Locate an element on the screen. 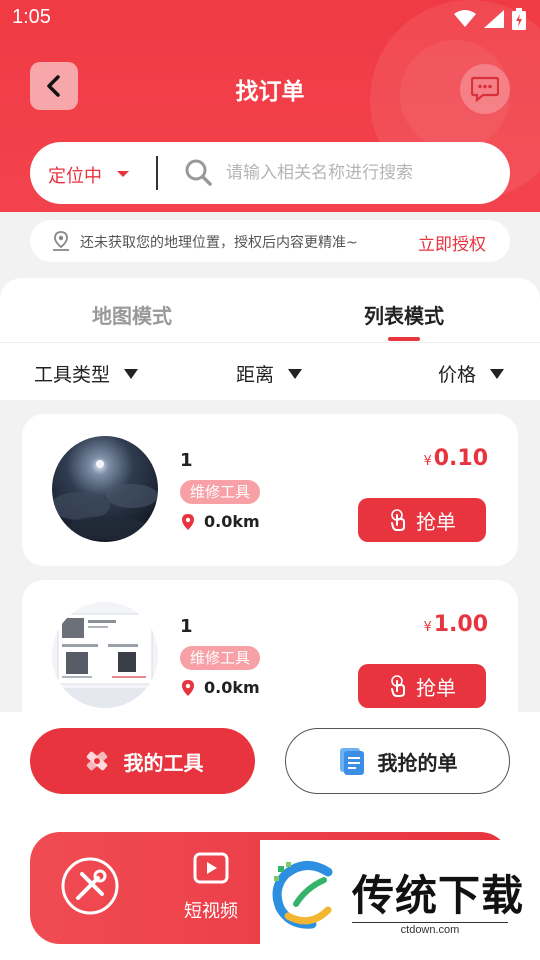  watermark-overlay: 传统下载 ctdown.com is located at coordinates (395, 892).